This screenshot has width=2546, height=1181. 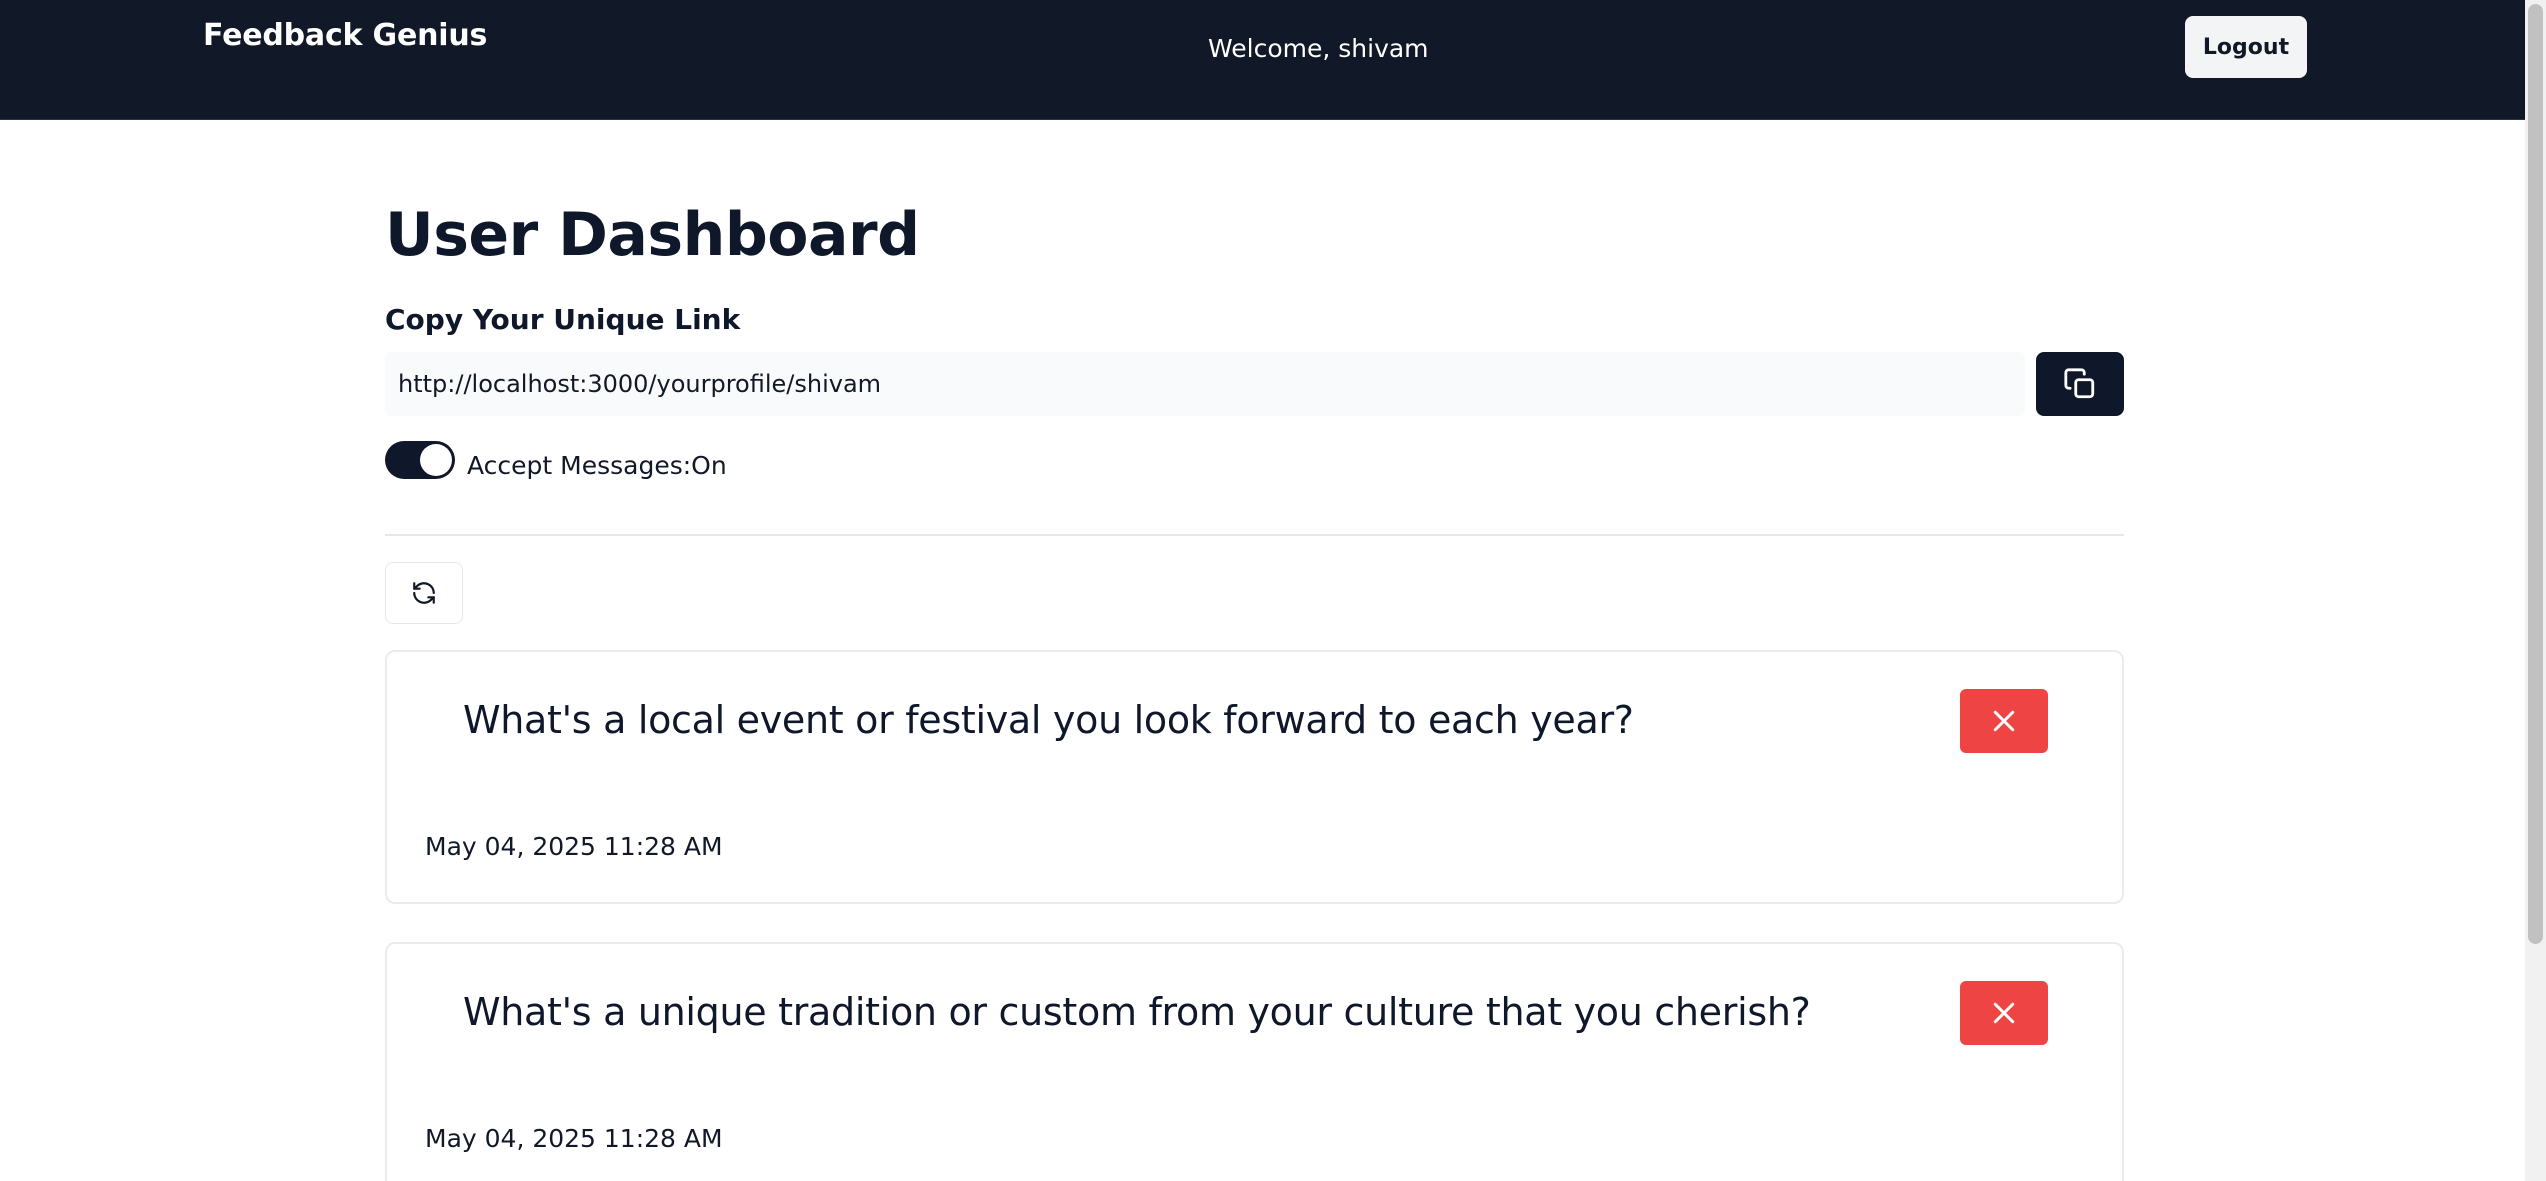 I want to click on vertical-scrollbar, so click(x=2535, y=590).